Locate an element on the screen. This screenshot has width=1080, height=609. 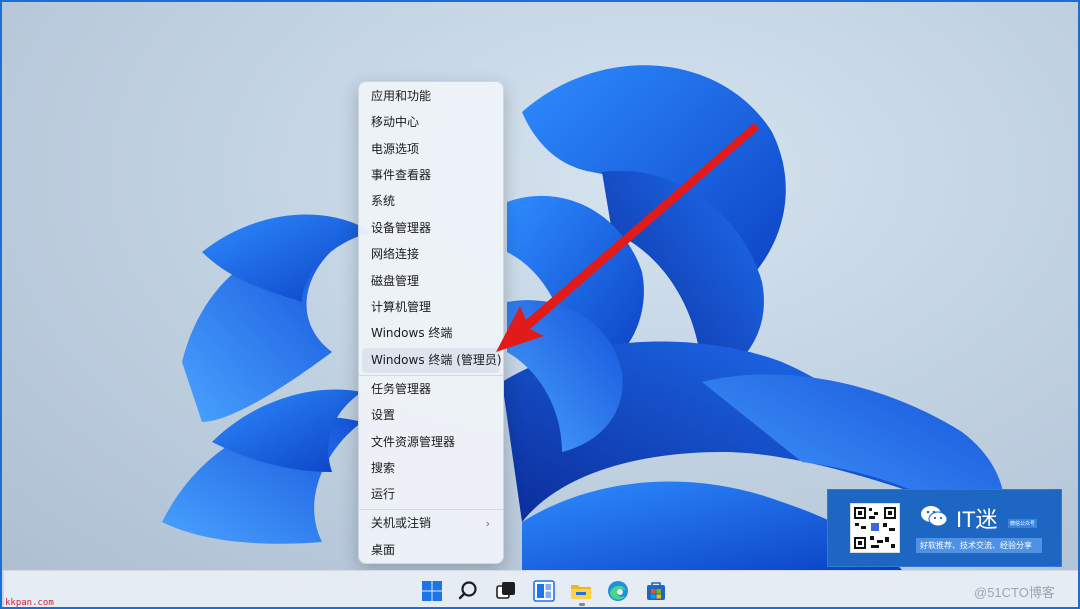
start-icon is located at coordinates (432, 591).